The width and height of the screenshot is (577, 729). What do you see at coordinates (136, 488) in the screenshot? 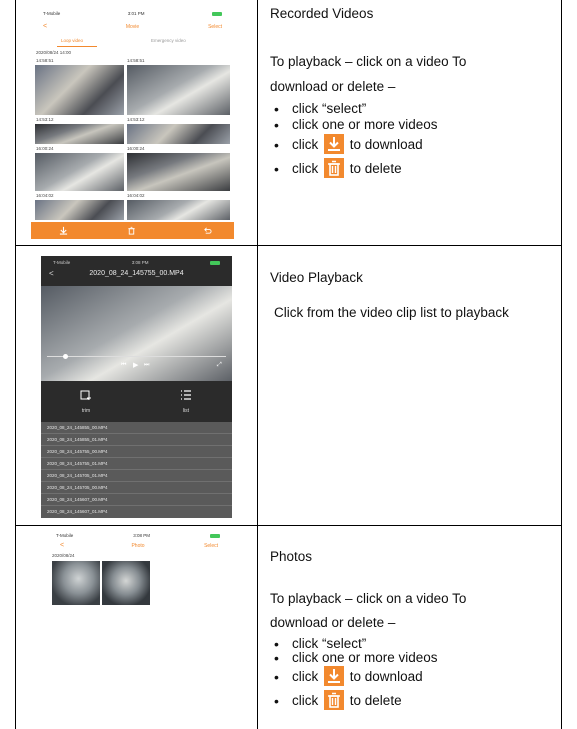
I see `list-item: 2020_08_24_145705_00.MP4` at bounding box center [136, 488].